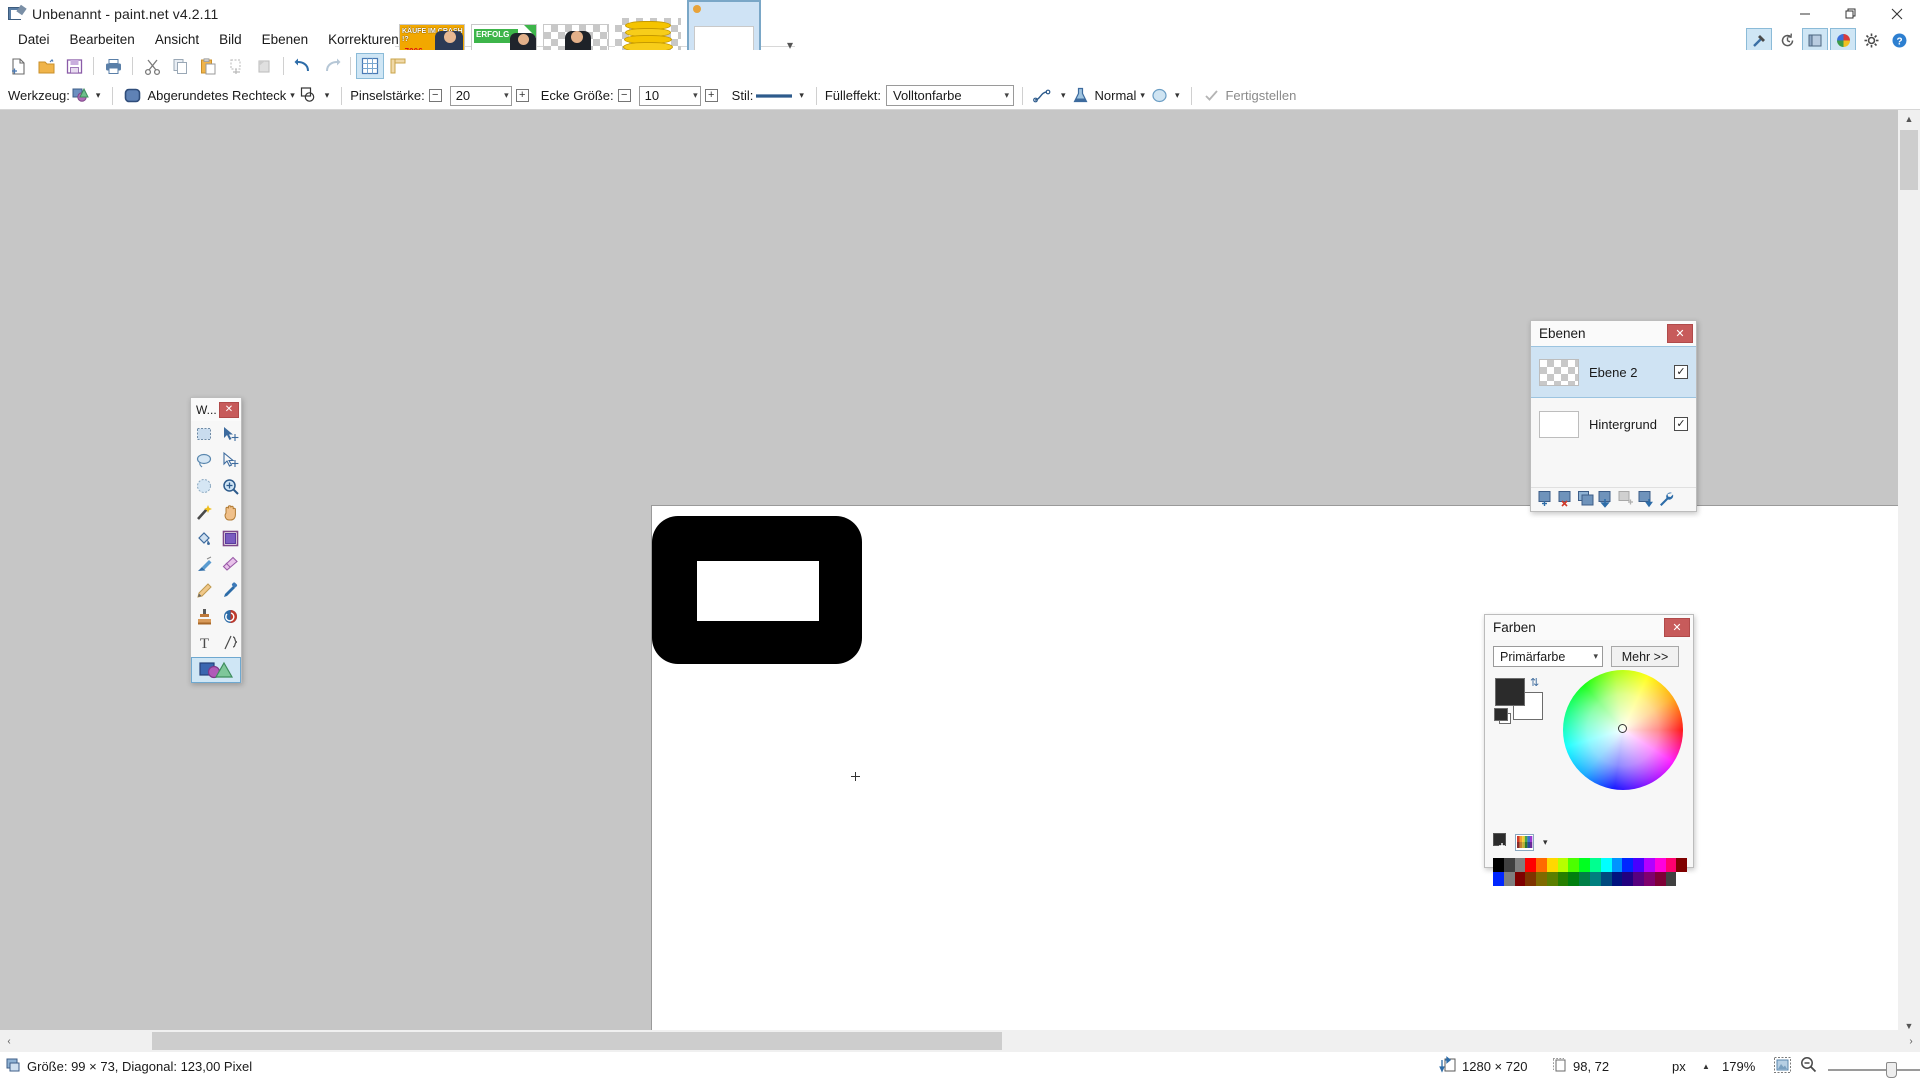 The image size is (1920, 1080). I want to click on solid-line-icon, so click(774, 96).